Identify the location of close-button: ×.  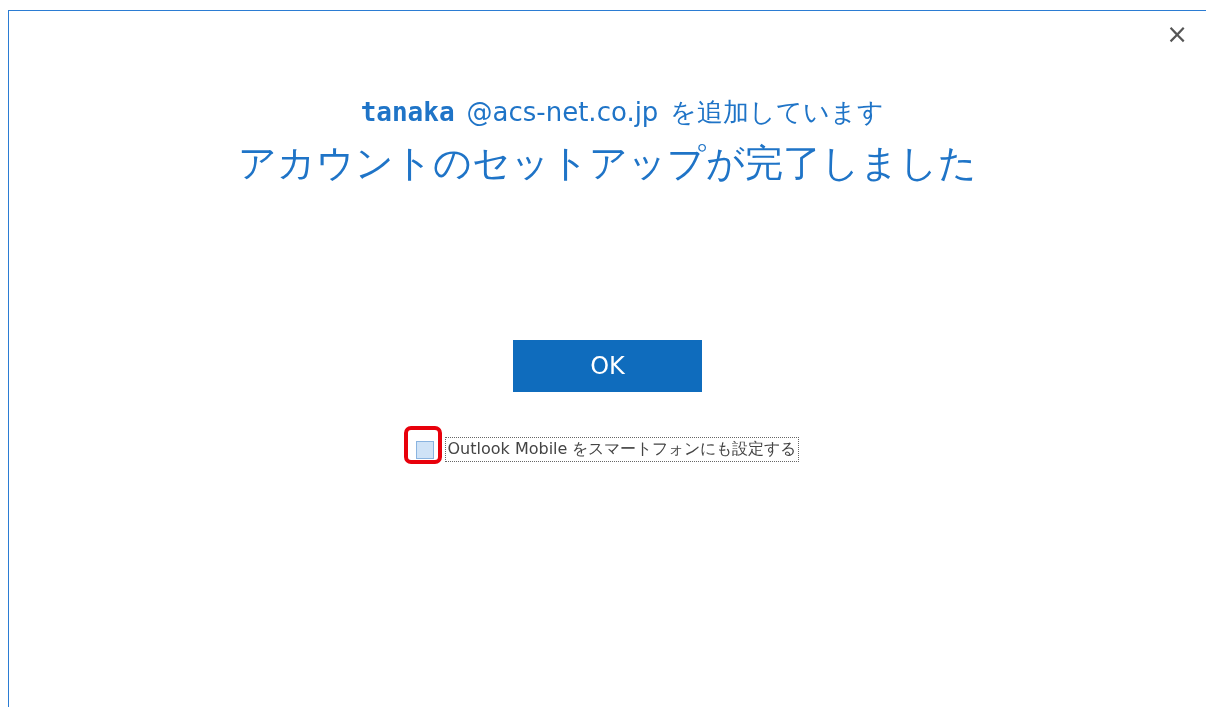
(1177, 34).